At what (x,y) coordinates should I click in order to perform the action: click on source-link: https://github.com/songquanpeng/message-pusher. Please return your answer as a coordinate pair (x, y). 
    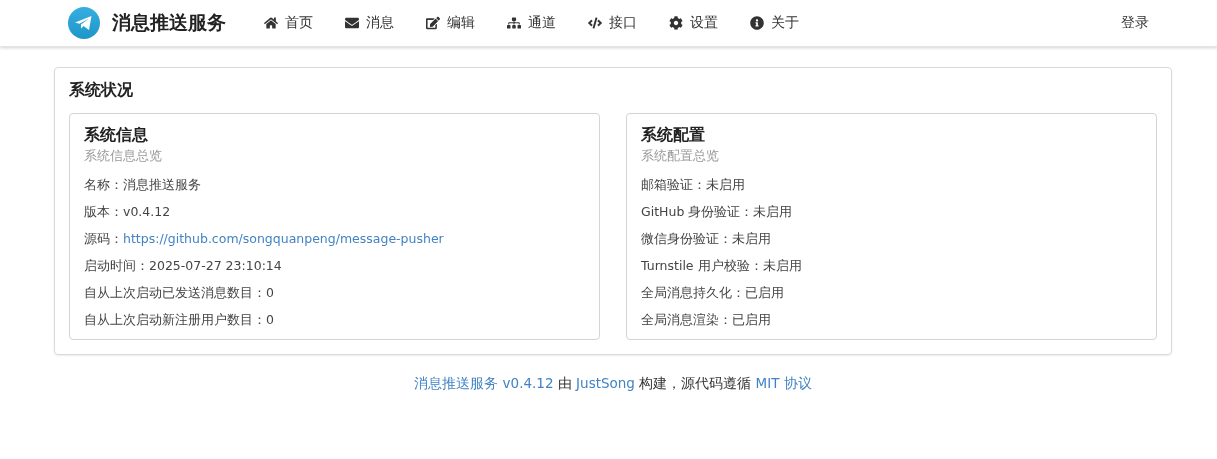
    Looking at the image, I should click on (283, 238).